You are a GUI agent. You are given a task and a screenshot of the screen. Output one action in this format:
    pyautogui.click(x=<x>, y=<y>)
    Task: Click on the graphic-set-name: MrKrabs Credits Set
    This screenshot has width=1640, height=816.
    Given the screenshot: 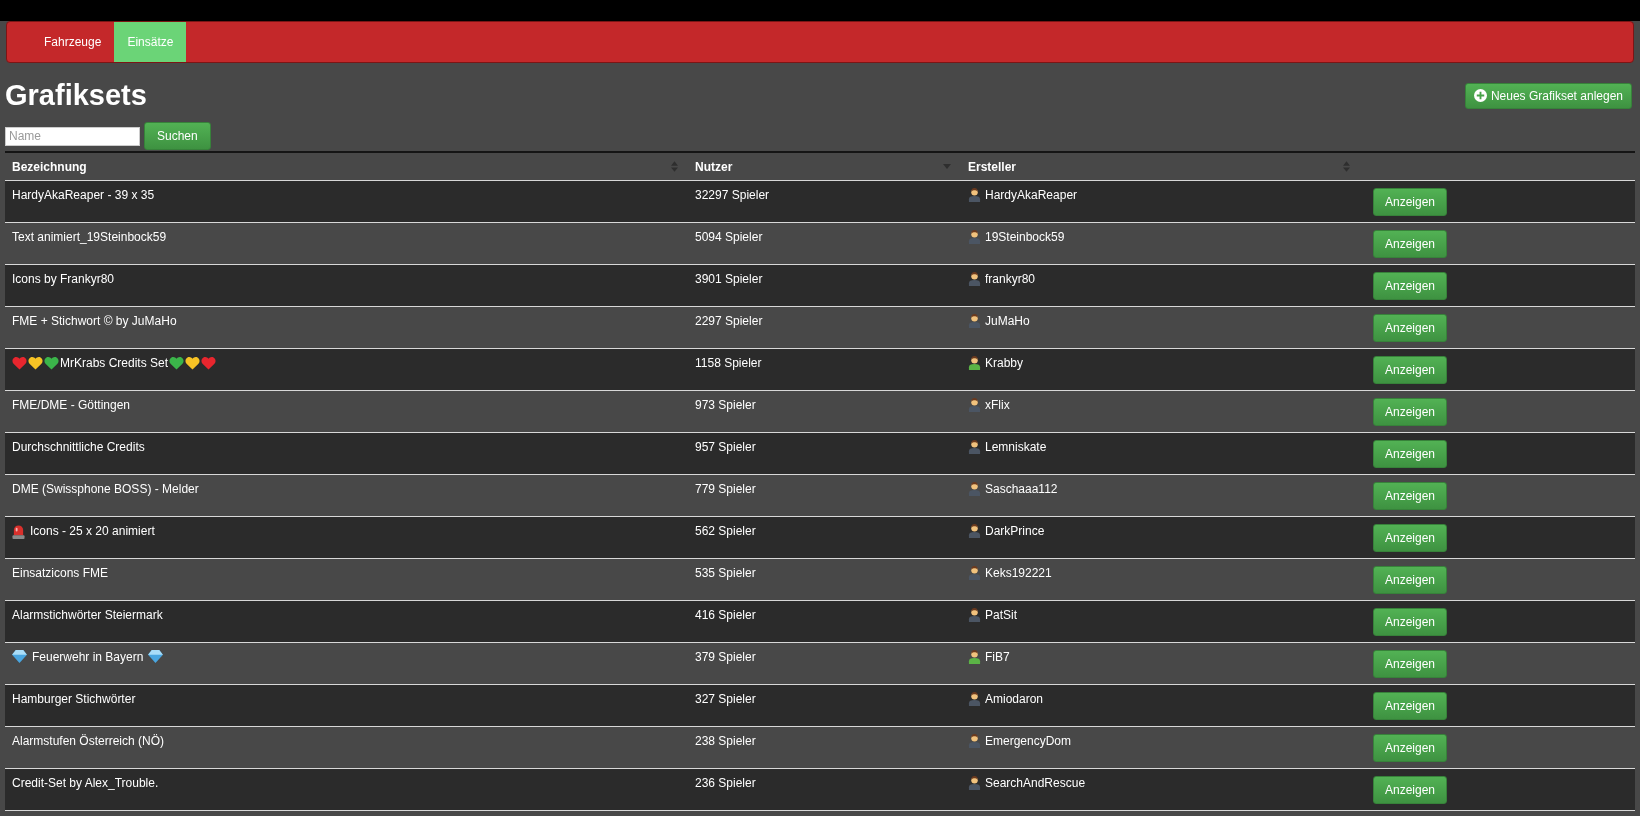 What is the action you would take?
    pyautogui.click(x=114, y=363)
    